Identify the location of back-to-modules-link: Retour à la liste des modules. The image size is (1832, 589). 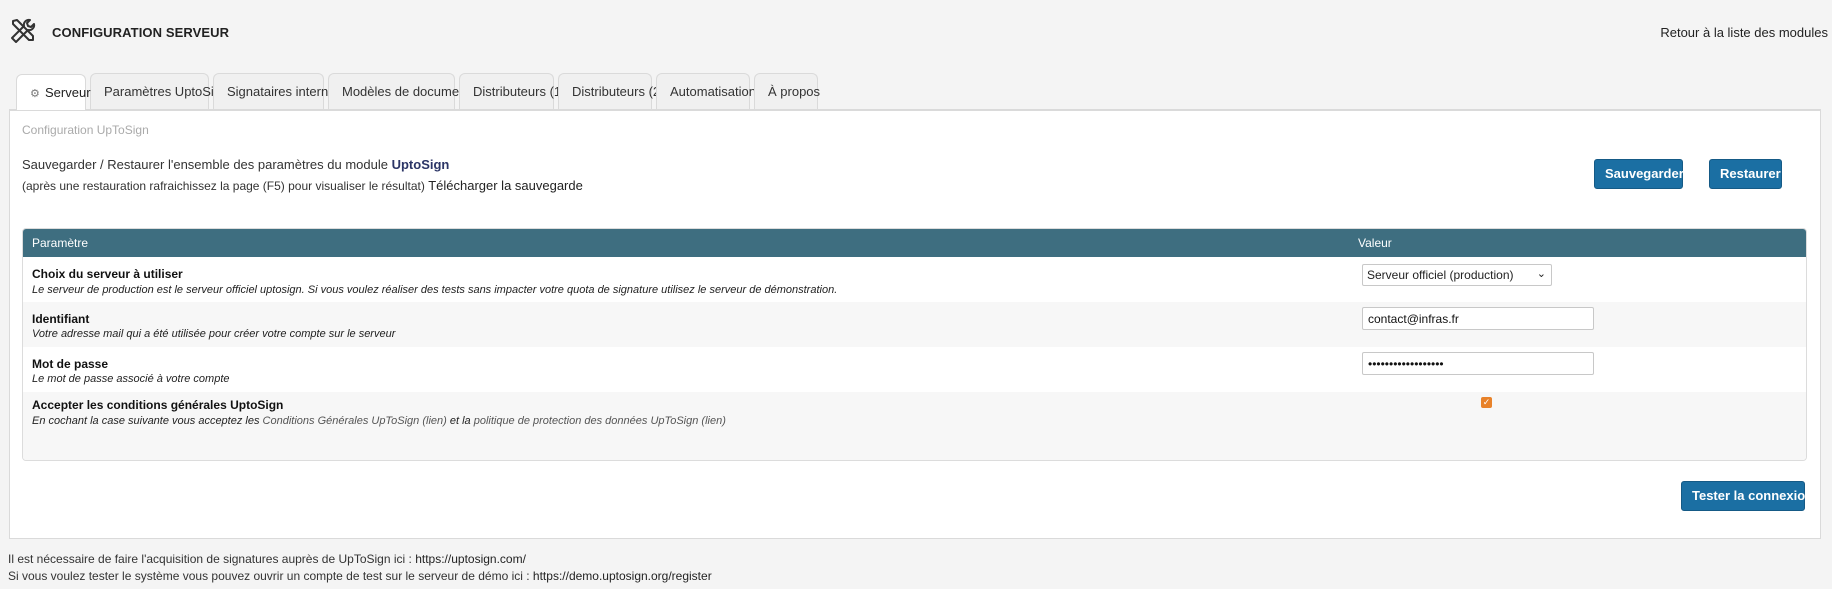
(1744, 32).